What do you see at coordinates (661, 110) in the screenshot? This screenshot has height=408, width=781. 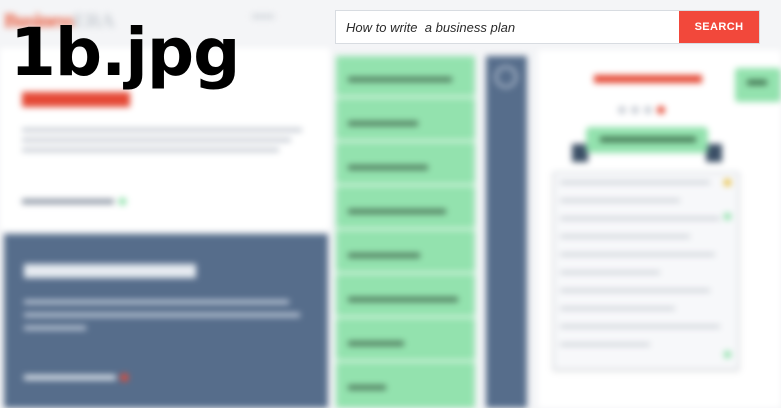 I see `carousel-dot-active` at bounding box center [661, 110].